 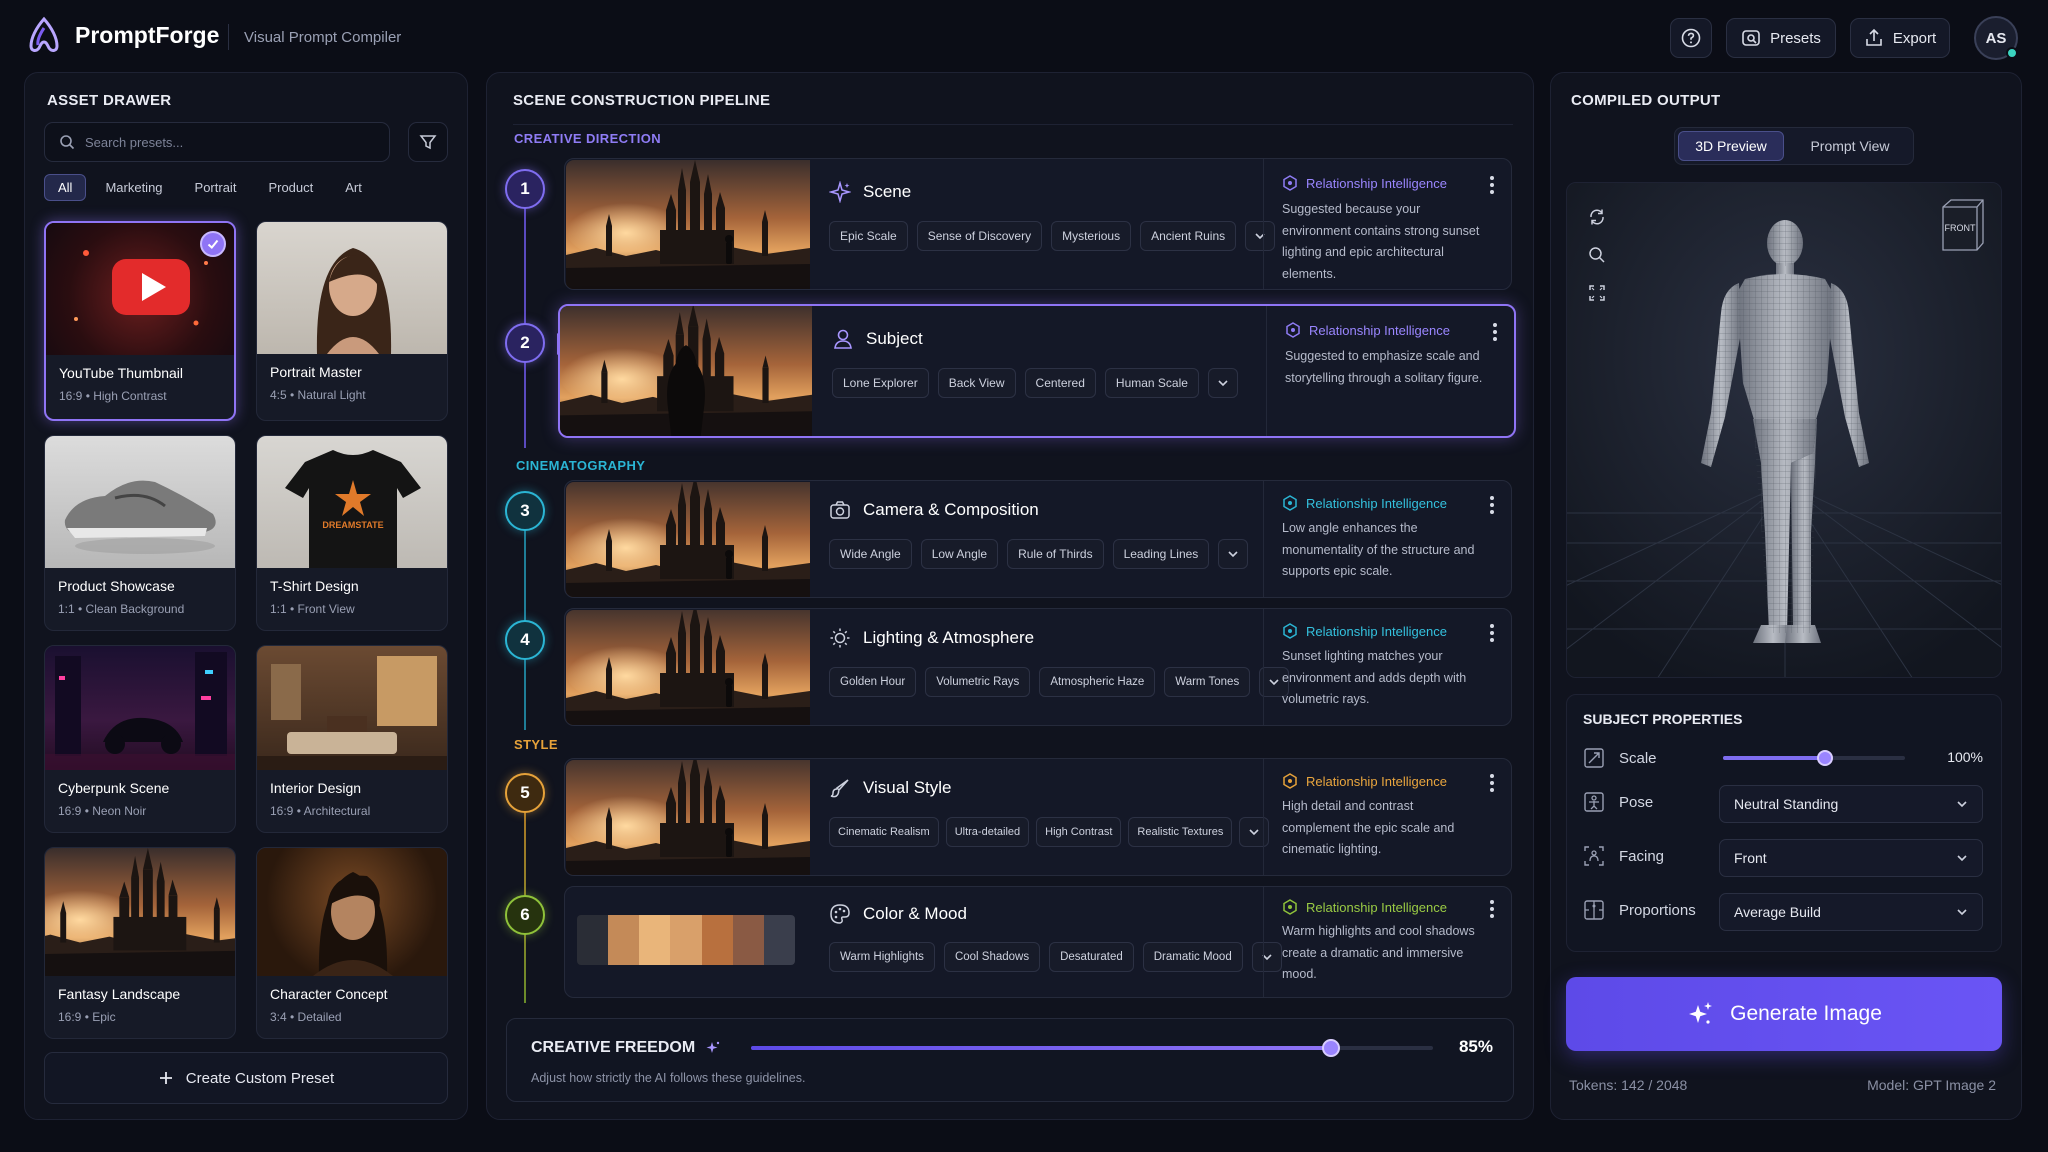 I want to click on step-title: Visual Style, so click(x=907, y=787).